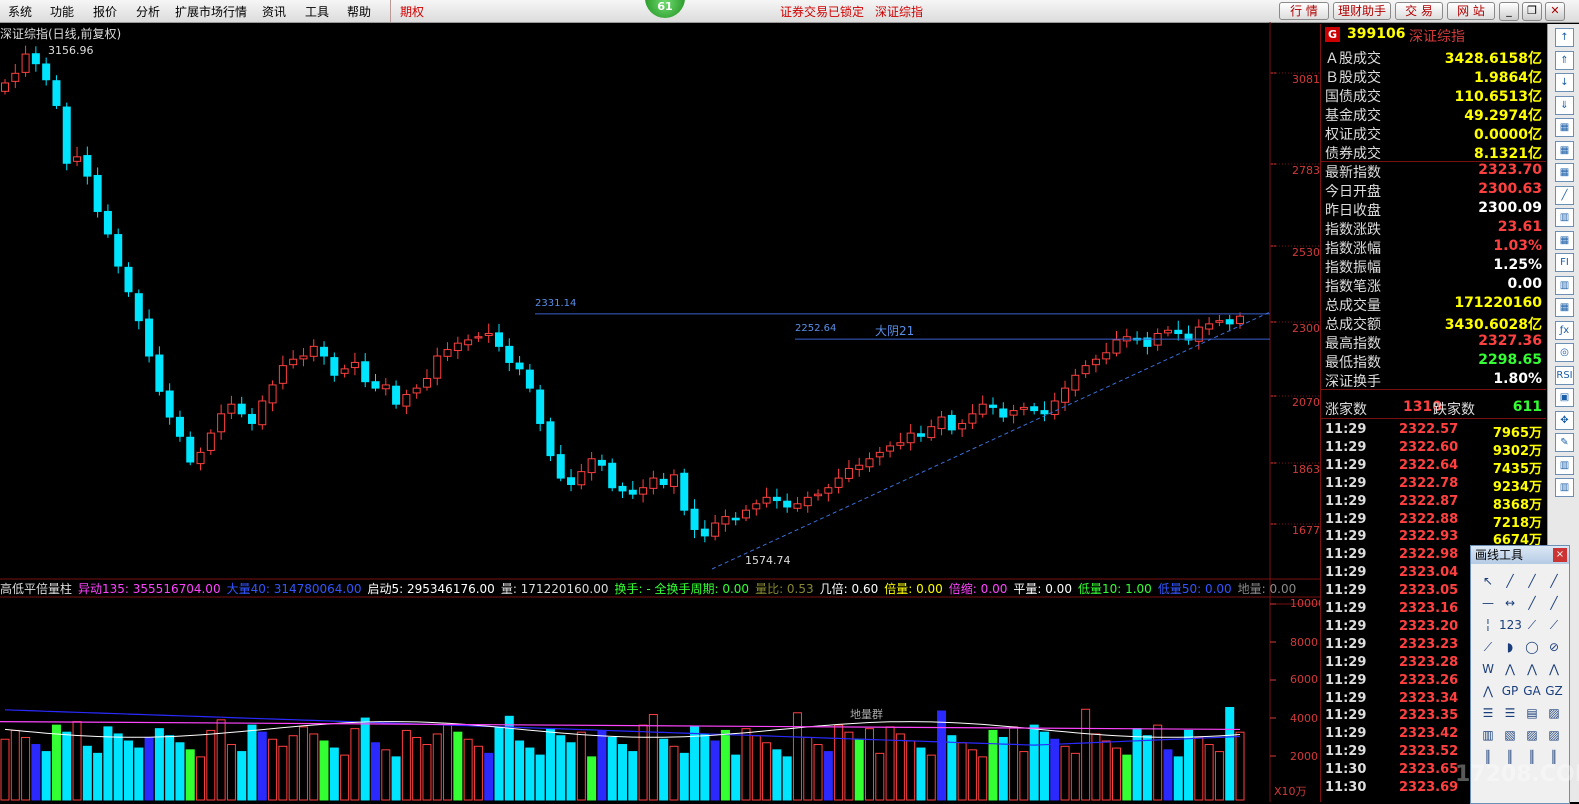 The image size is (1579, 804). Describe the element at coordinates (1304, 11) in the screenshot. I see `quote-button: 行 情` at that location.